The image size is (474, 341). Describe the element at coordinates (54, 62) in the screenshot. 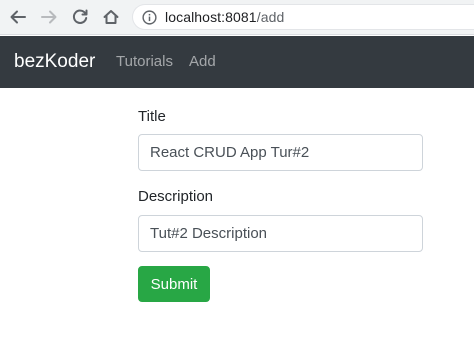

I see `brand-link: bezKoder` at that location.